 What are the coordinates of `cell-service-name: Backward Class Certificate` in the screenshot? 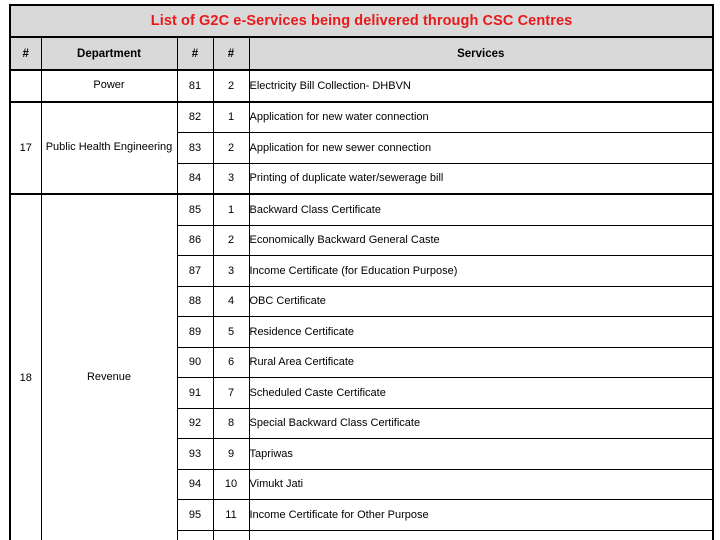 It's located at (481, 209).